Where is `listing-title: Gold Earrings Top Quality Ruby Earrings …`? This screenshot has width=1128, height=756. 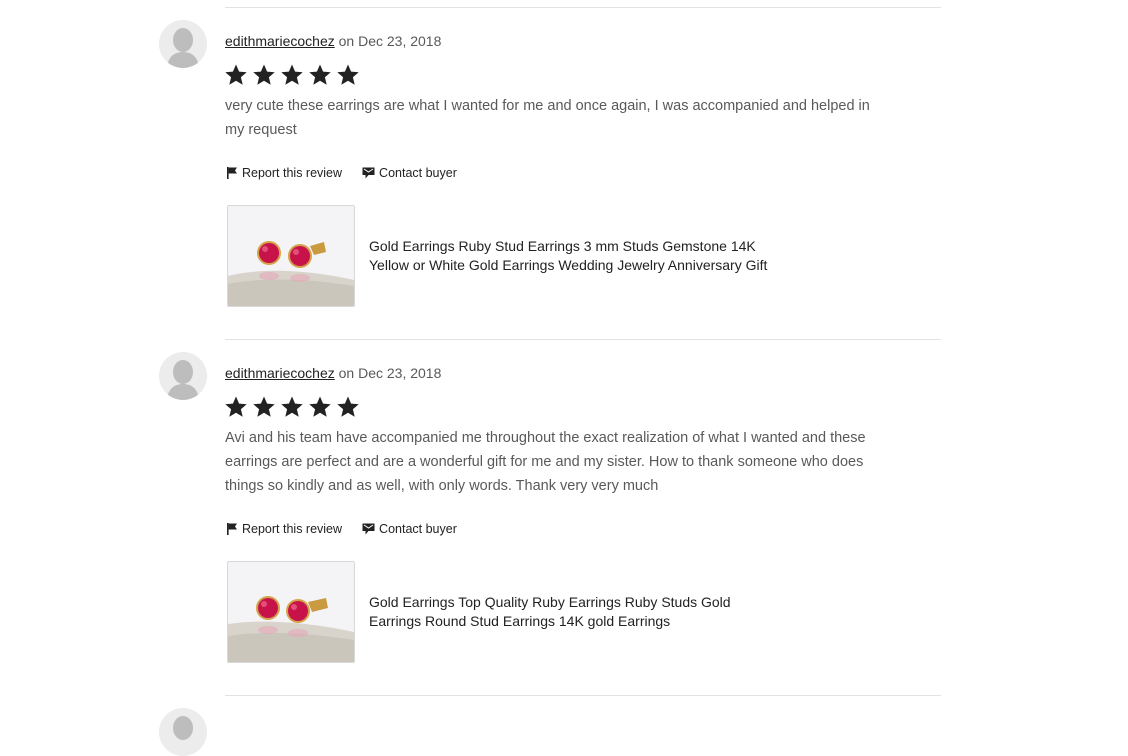 listing-title: Gold Earrings Top Quality Ruby Earrings … is located at coordinates (569, 612).